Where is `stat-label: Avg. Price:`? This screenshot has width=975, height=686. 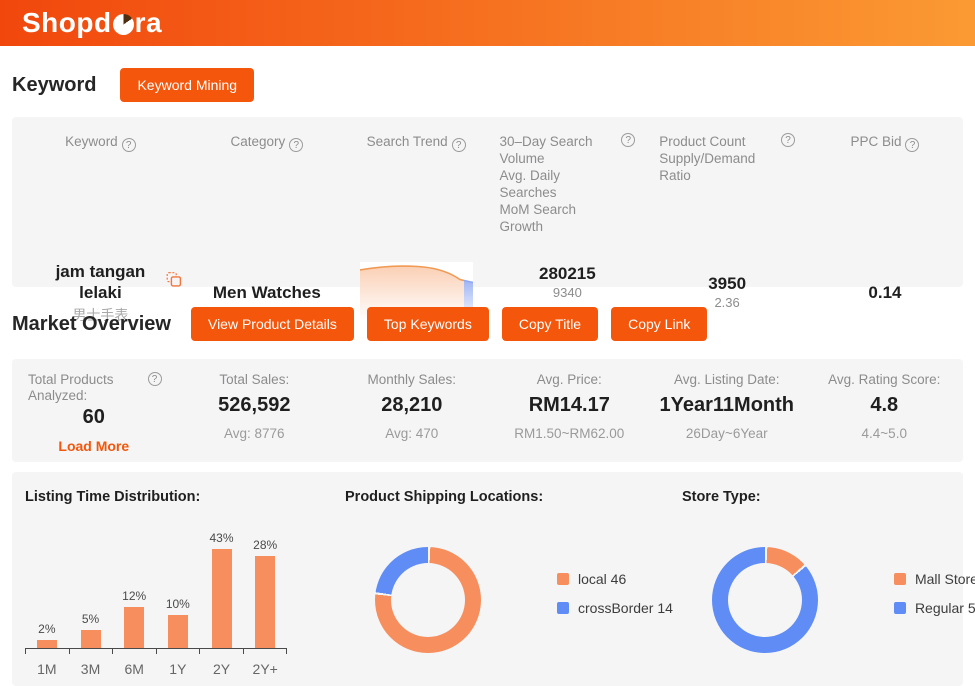
stat-label: Avg. Price: is located at coordinates (569, 379).